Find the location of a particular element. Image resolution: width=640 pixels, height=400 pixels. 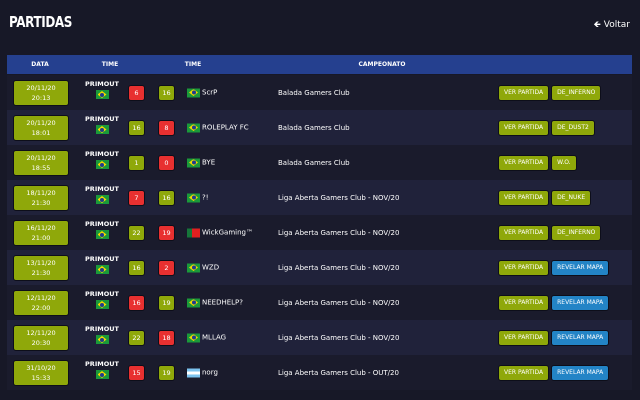

date-button: 20/11/20 18:01 is located at coordinates (41, 127).